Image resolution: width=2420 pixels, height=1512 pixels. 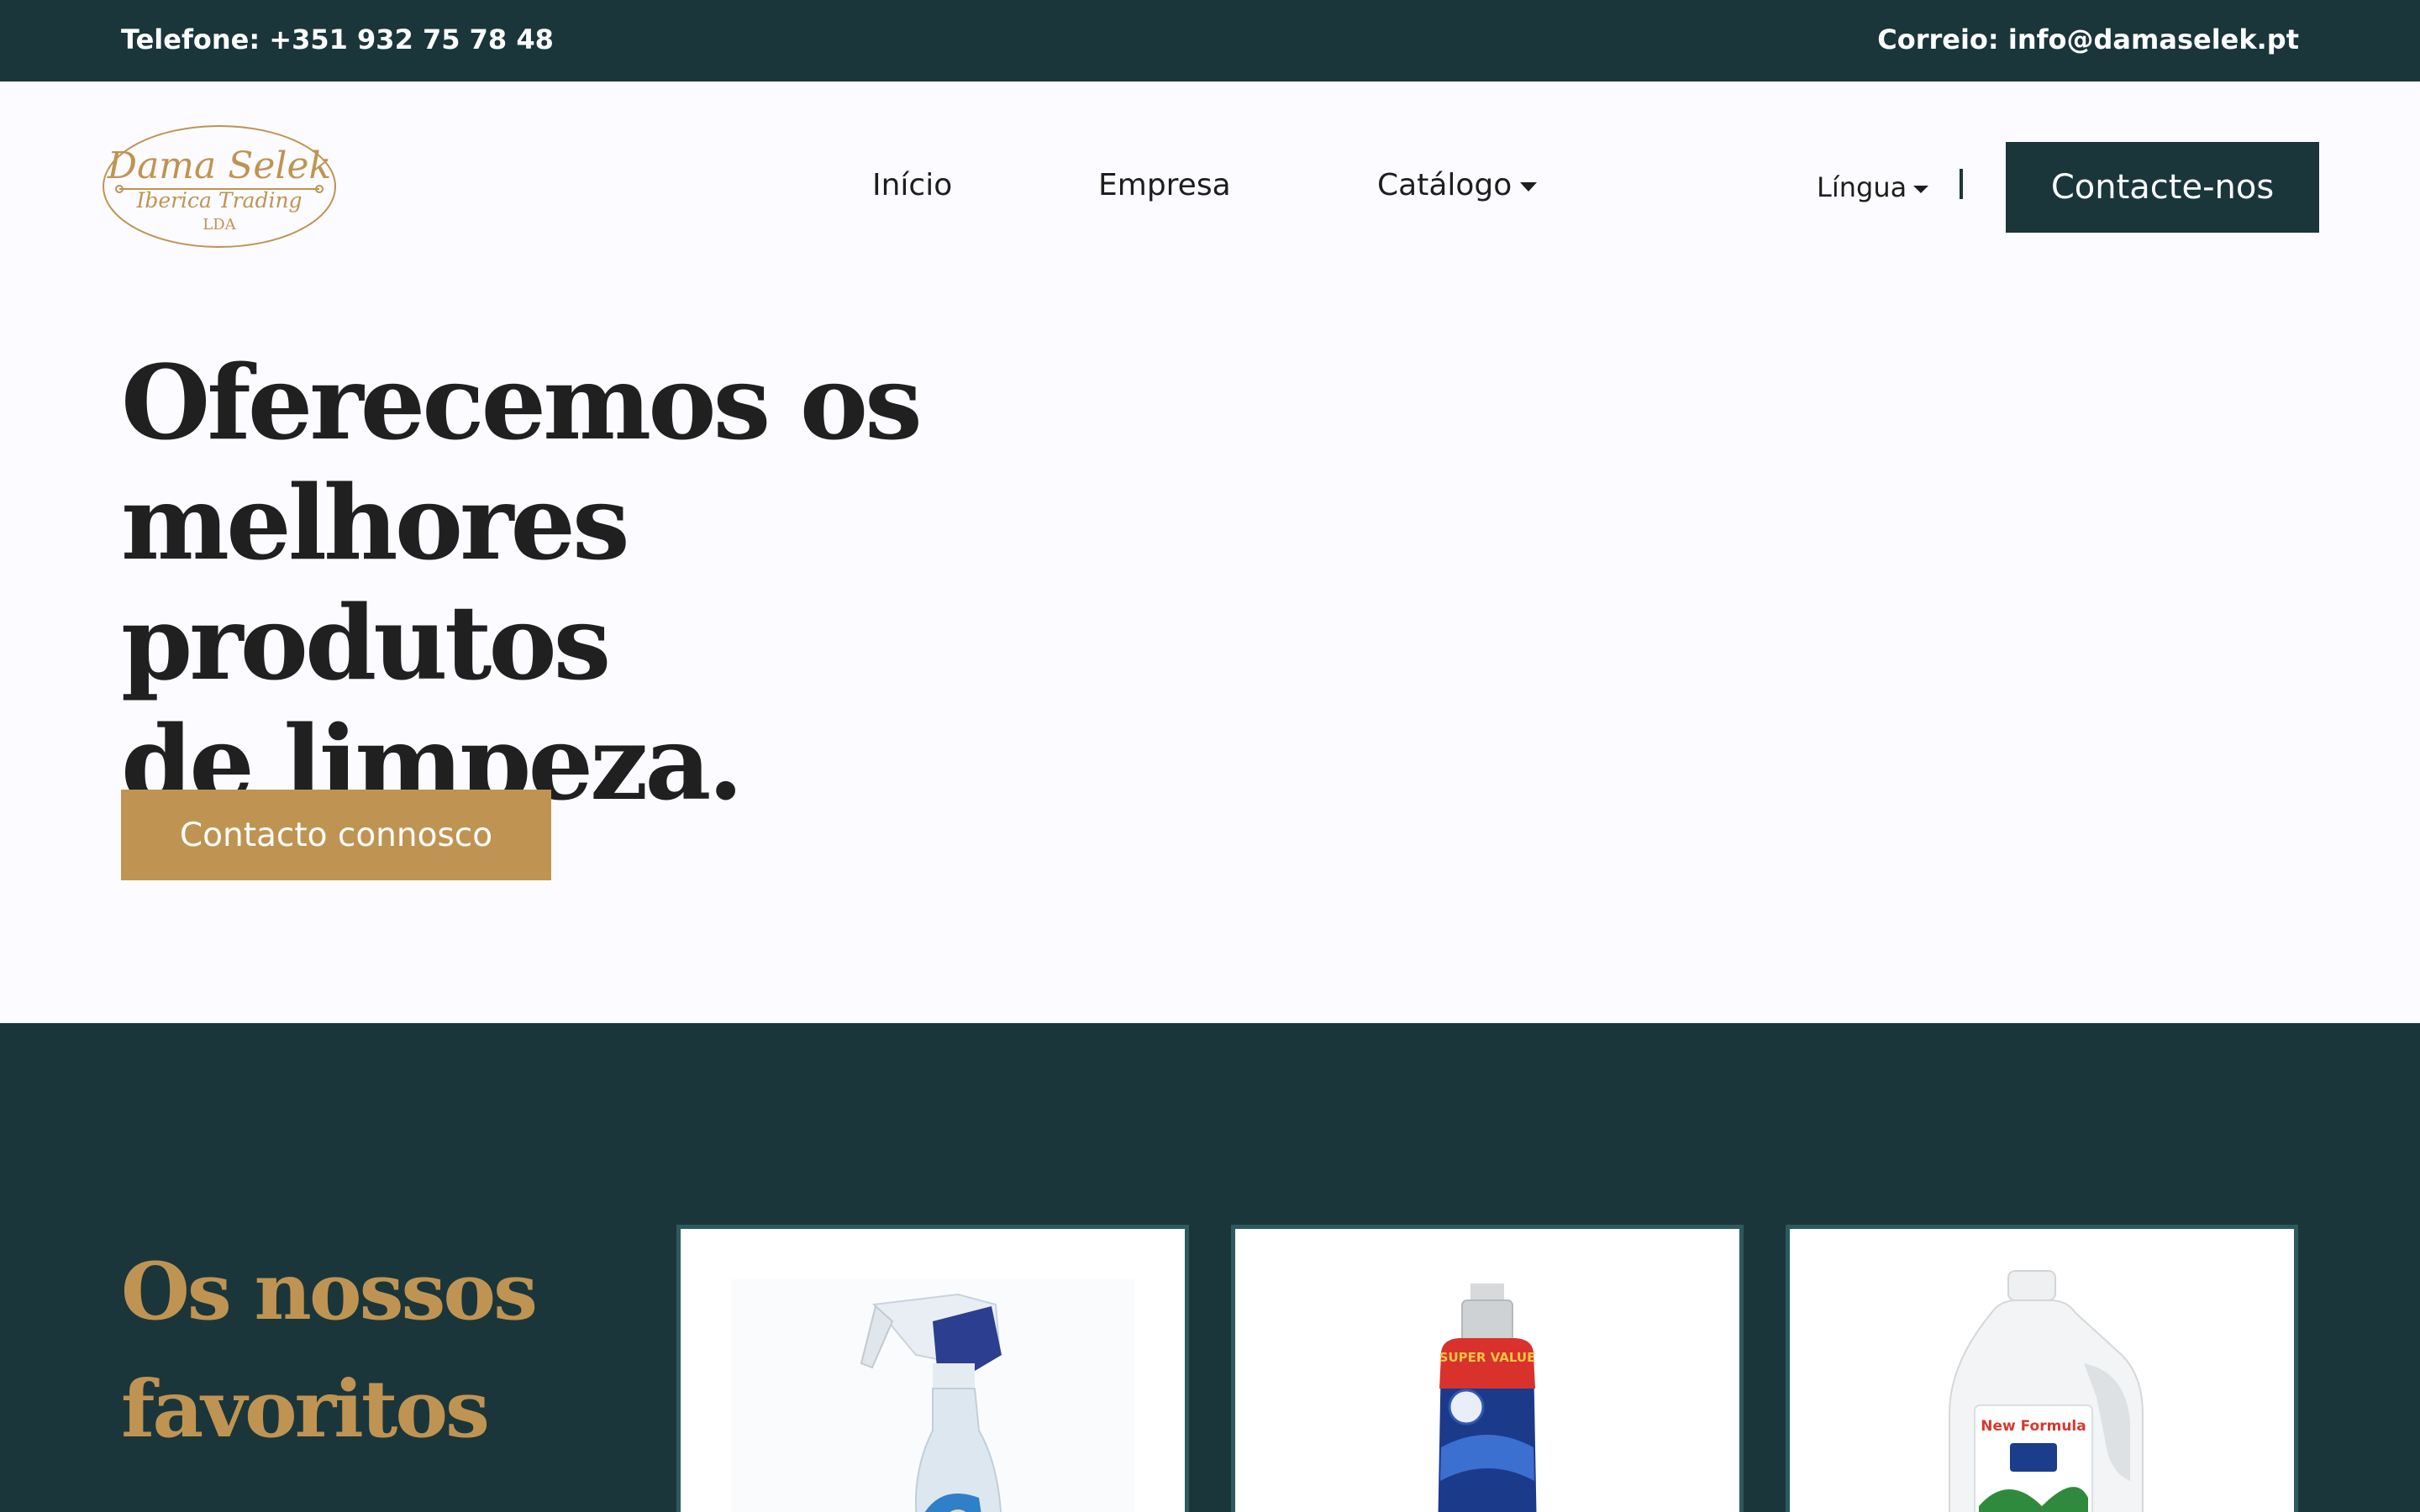 I want to click on detergent-jug-icon: New Formula, so click(x=2046, y=1391).